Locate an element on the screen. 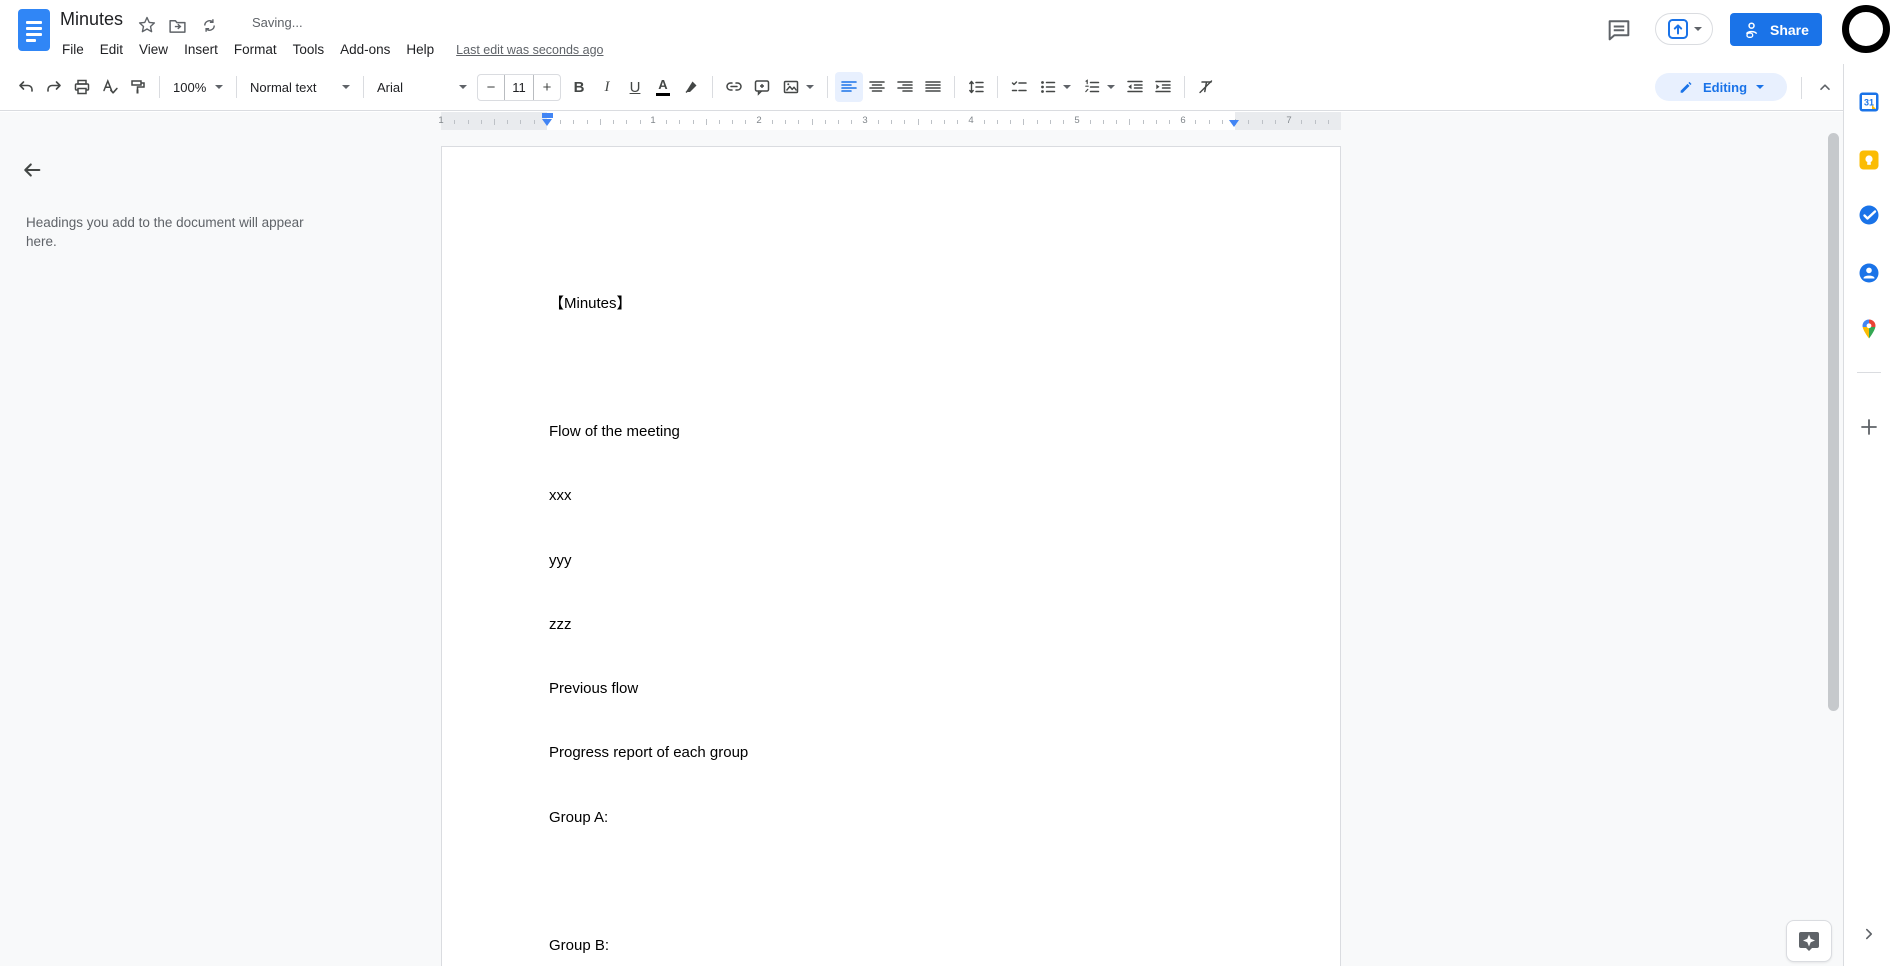 The width and height of the screenshot is (1894, 966). spellcheck-button is located at coordinates (110, 87).